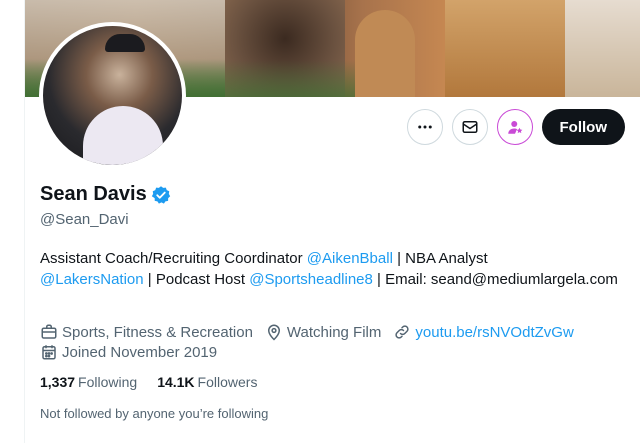  I want to click on following-label: Following, so click(108, 382).